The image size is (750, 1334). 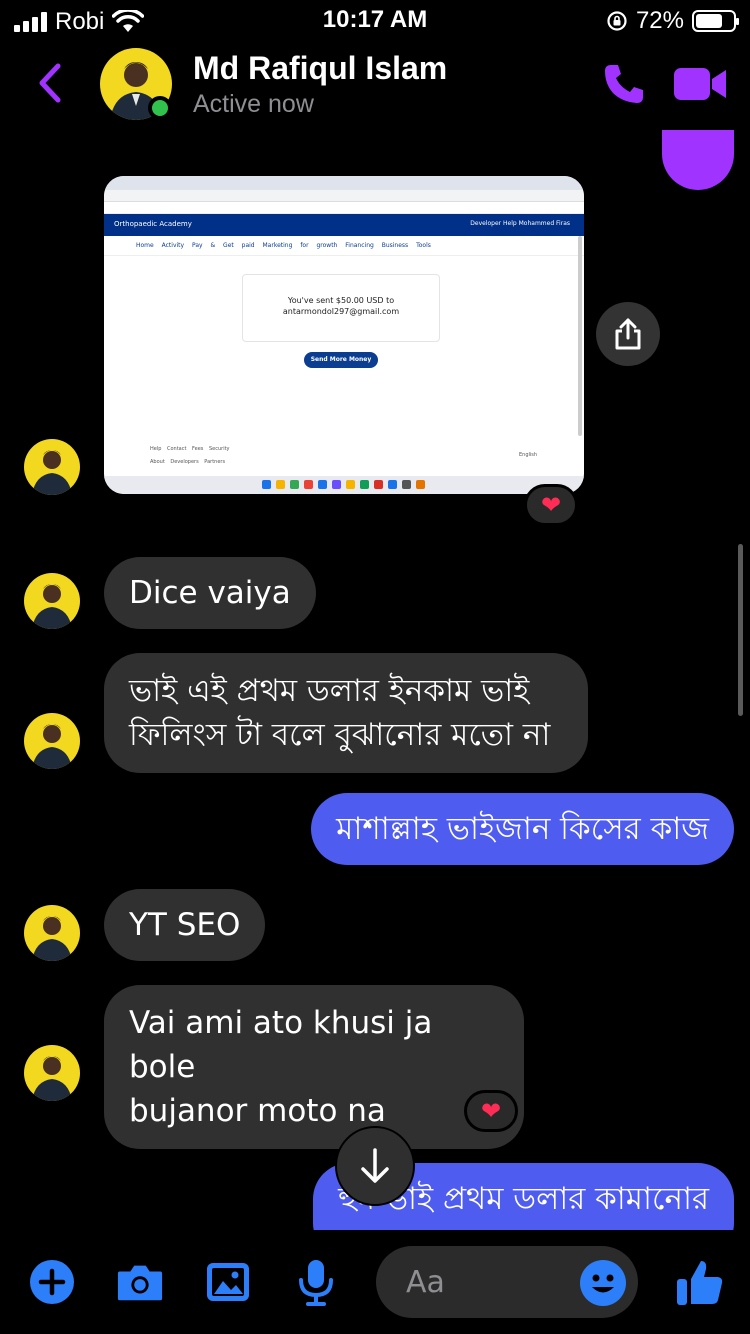 What do you see at coordinates (580, 336) in the screenshot?
I see `browser-scrollbar` at bounding box center [580, 336].